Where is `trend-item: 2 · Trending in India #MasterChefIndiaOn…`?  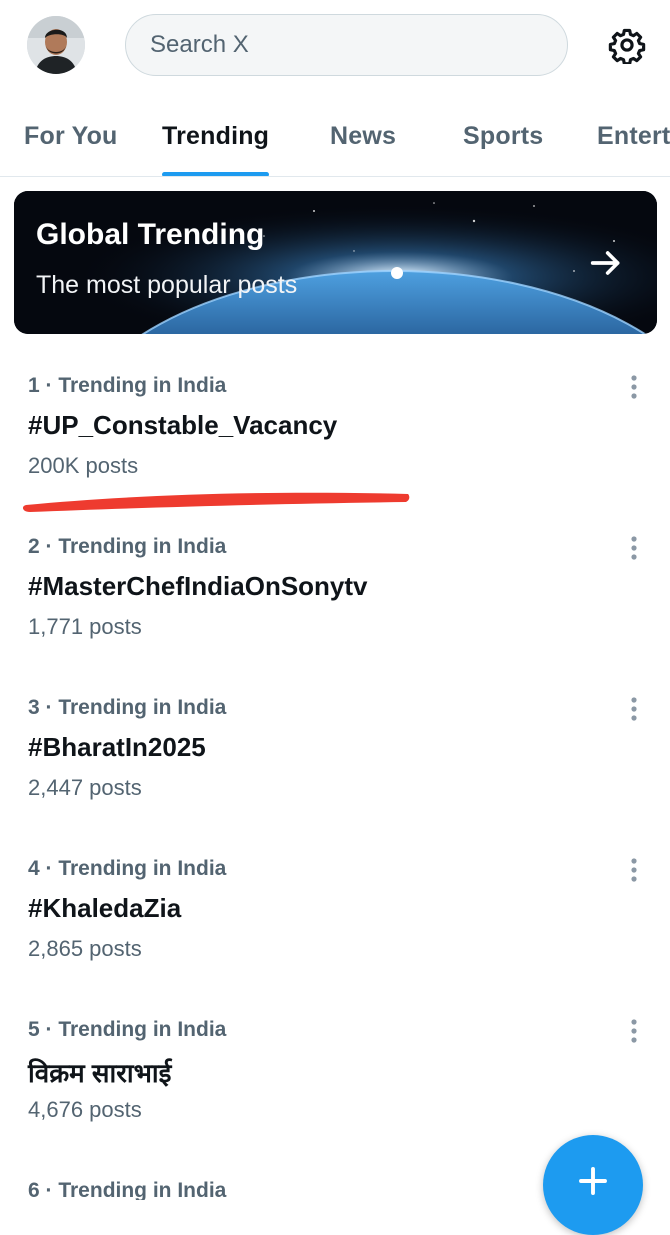 trend-item: 2 · Trending in India #MasterChefIndiaOn… is located at coordinates (335, 603).